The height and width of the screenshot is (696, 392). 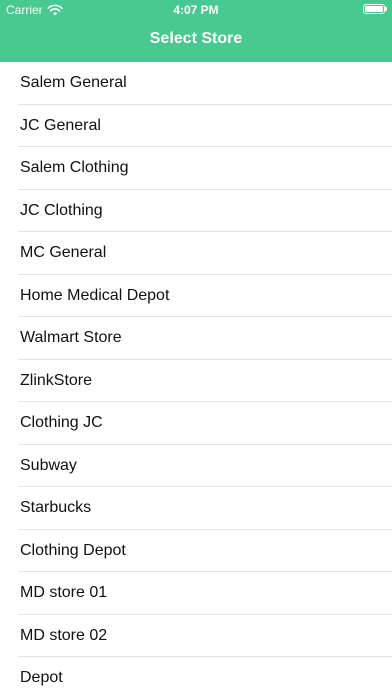 What do you see at coordinates (196, 38) in the screenshot?
I see `page-title: Select Store` at bounding box center [196, 38].